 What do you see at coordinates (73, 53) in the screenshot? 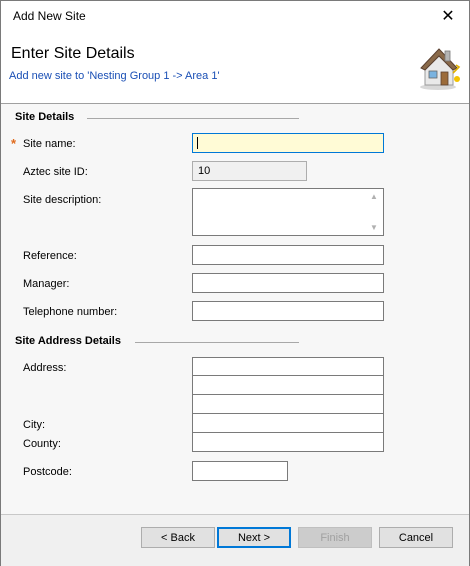
I see `page-title: Enter Site Details` at bounding box center [73, 53].